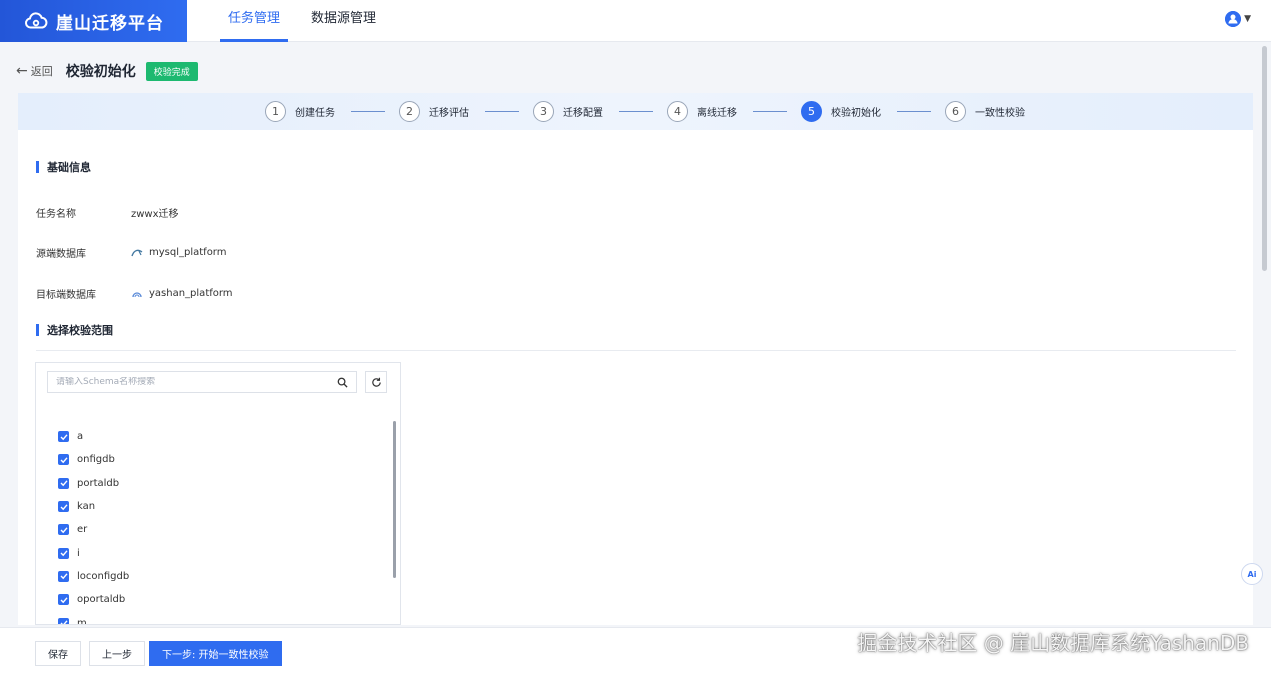 The height and width of the screenshot is (675, 1271). Describe the element at coordinates (856, 113) in the screenshot. I see `step-label: 校验初始化` at that location.